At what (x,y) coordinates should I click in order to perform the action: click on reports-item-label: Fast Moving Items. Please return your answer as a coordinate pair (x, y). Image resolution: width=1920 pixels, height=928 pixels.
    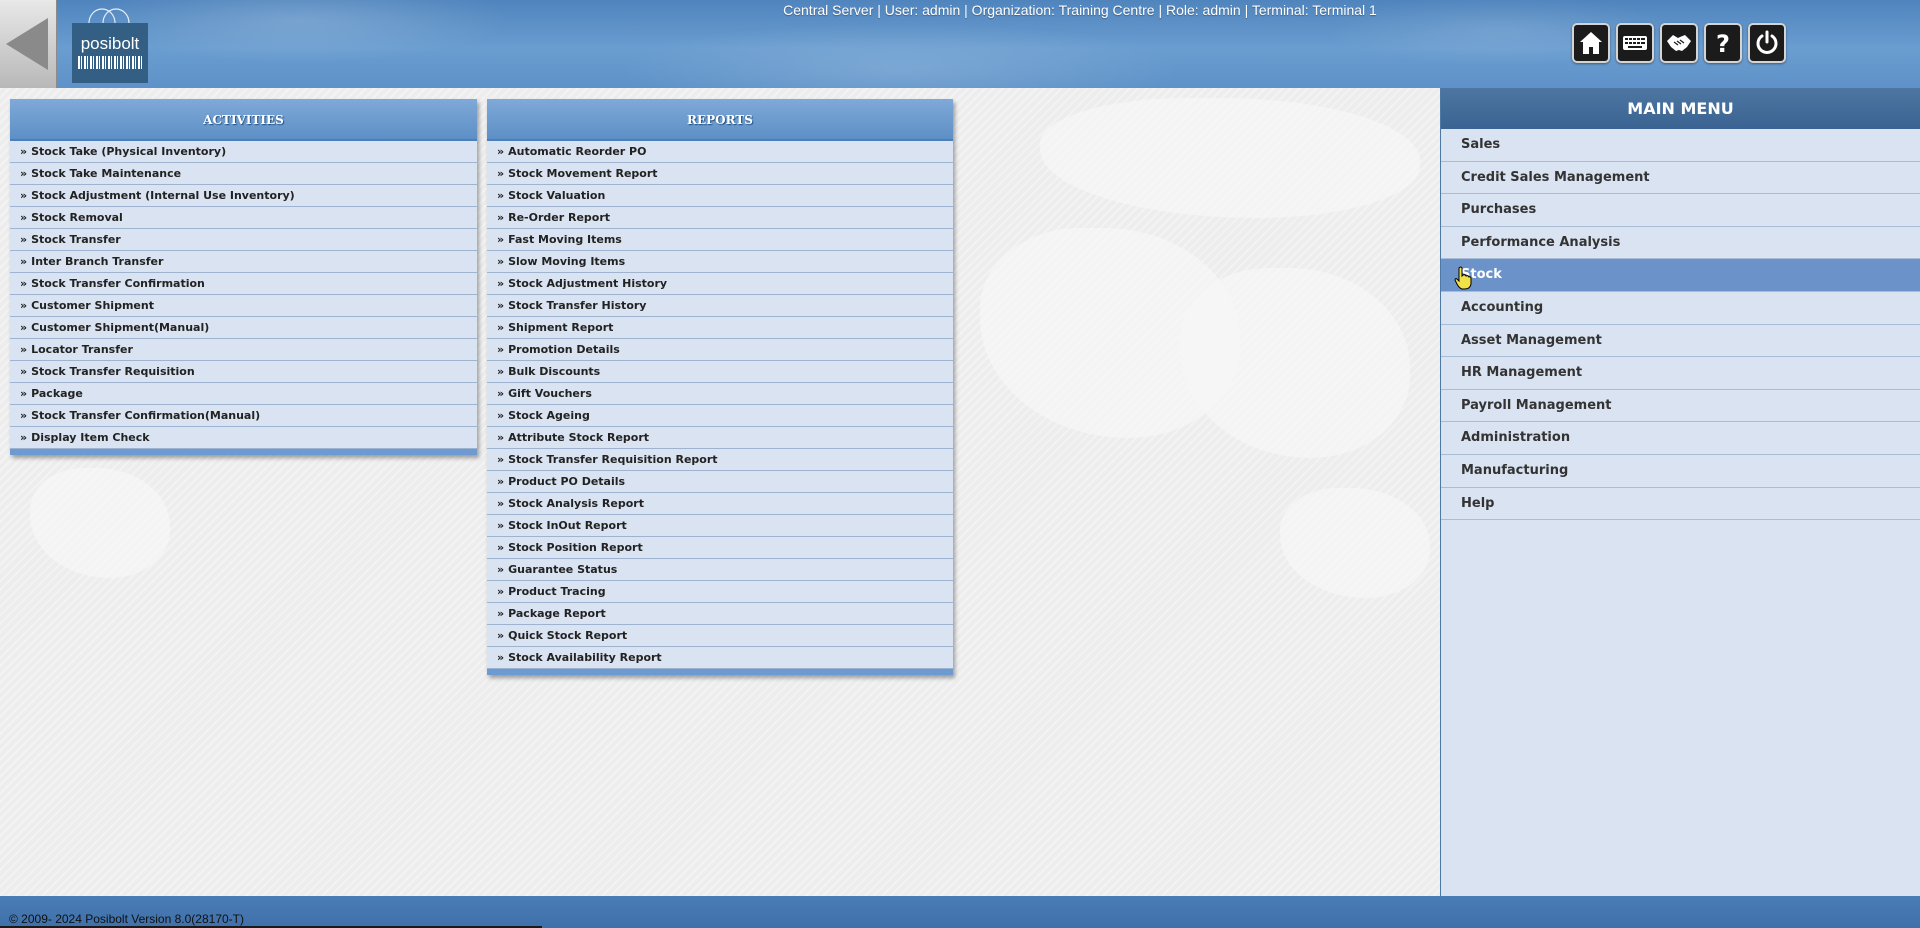
    Looking at the image, I should click on (565, 239).